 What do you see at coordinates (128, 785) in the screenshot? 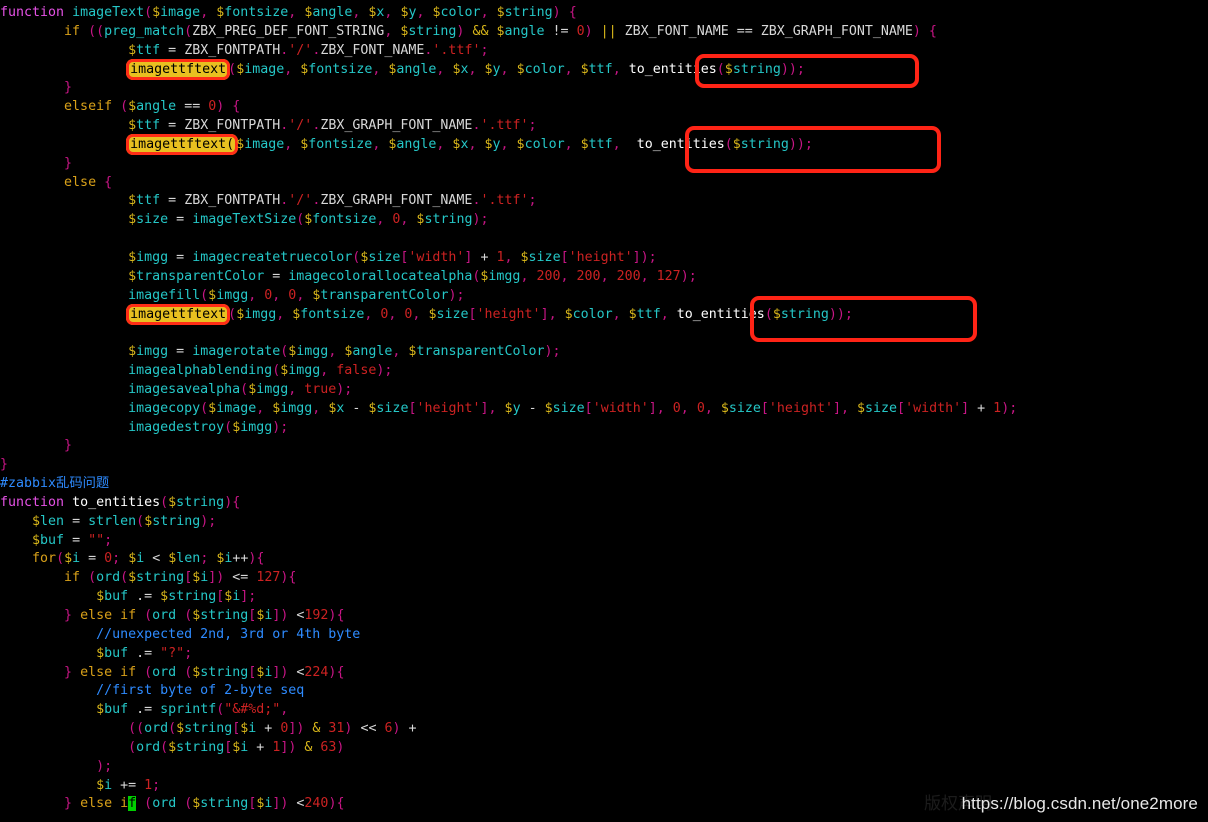
I see `code-line: $i += 1;` at bounding box center [128, 785].